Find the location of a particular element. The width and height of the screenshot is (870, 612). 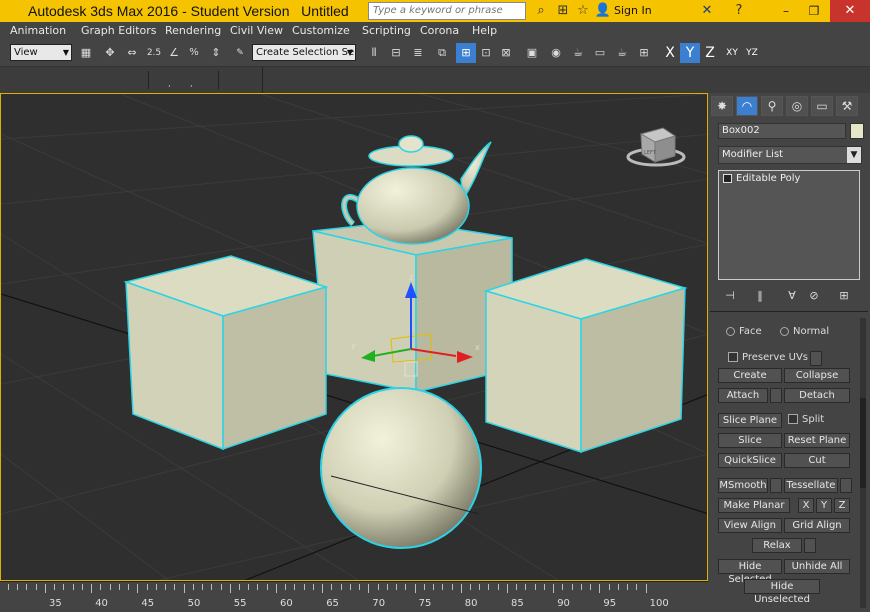

graphite-toggle-icon: ⊡ is located at coordinates (486, 53).